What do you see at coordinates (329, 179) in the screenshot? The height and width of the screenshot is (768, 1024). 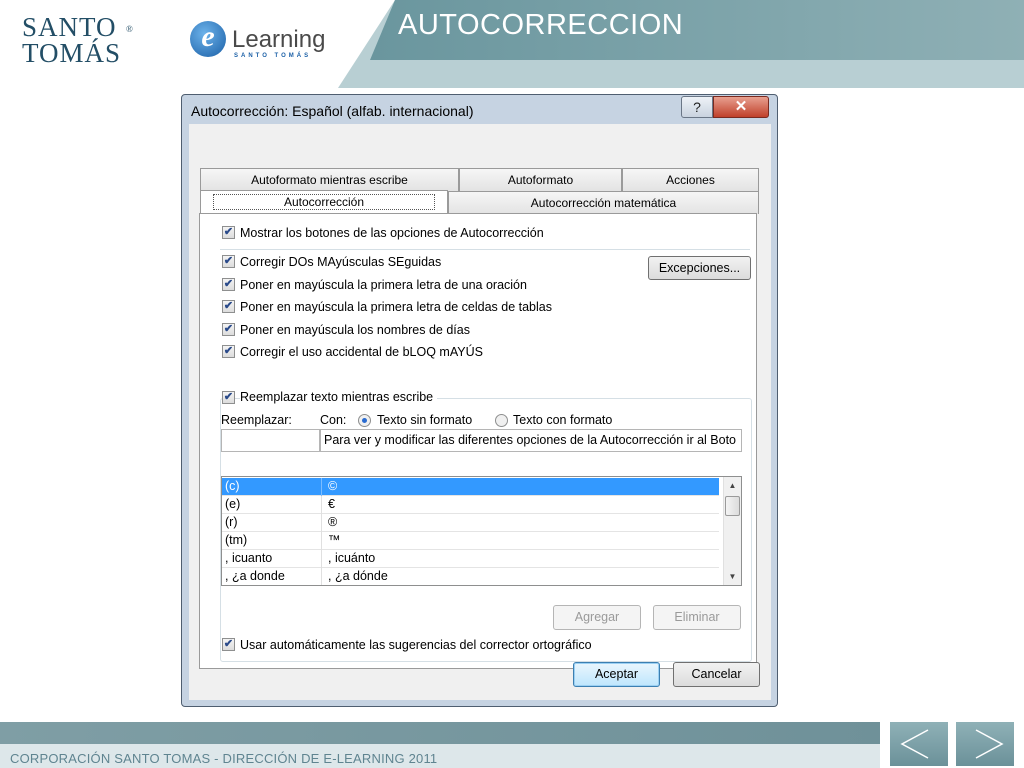 I see `tab-autoformat-as-you-type: Autoformato mientras escribe` at bounding box center [329, 179].